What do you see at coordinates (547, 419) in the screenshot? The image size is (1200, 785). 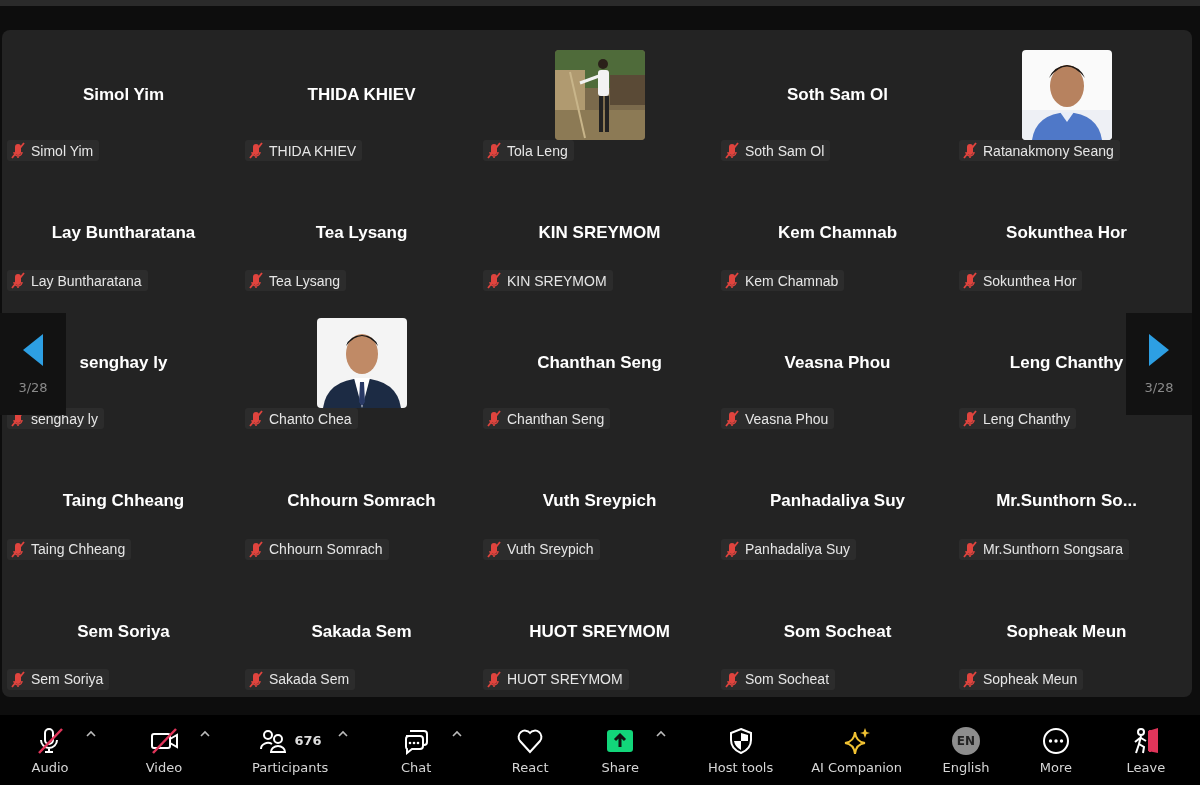 I see `name-tag: Chanthan Seng` at bounding box center [547, 419].